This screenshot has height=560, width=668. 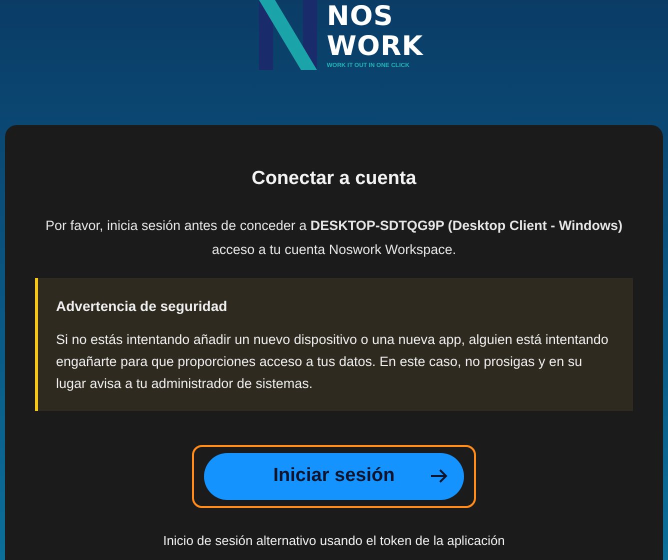 What do you see at coordinates (334, 237) in the screenshot?
I see `description-text: Por favor, inicia sesión antes de conceder a DESKTOP-SDTQG9P (Desktop Client - Windows) acceso a tu cuenta Noswork Workspace.` at bounding box center [334, 237].